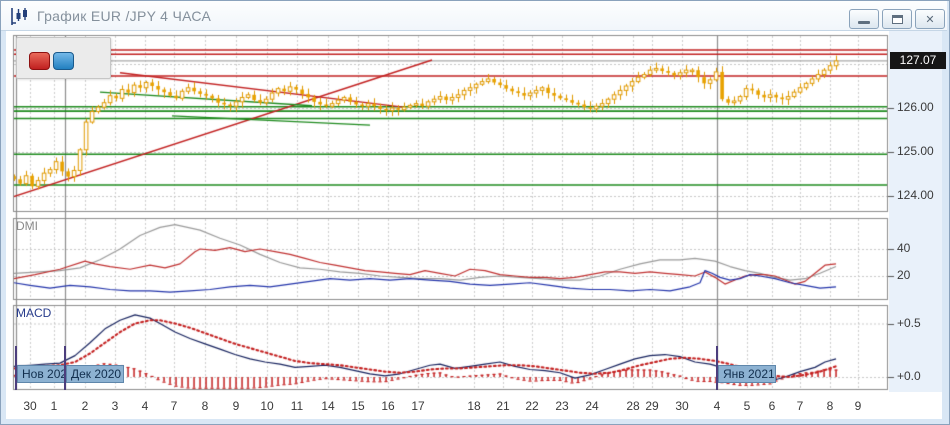 The width and height of the screenshot is (950, 425). I want to click on time-tick-label: 1, so click(54, 406).